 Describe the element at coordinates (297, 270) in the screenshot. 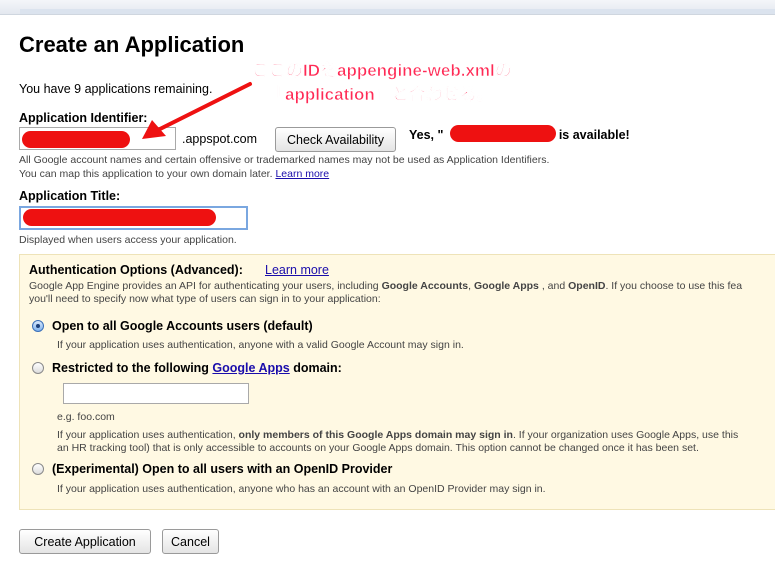

I see `auth-learn-more-link: Learn more` at that location.